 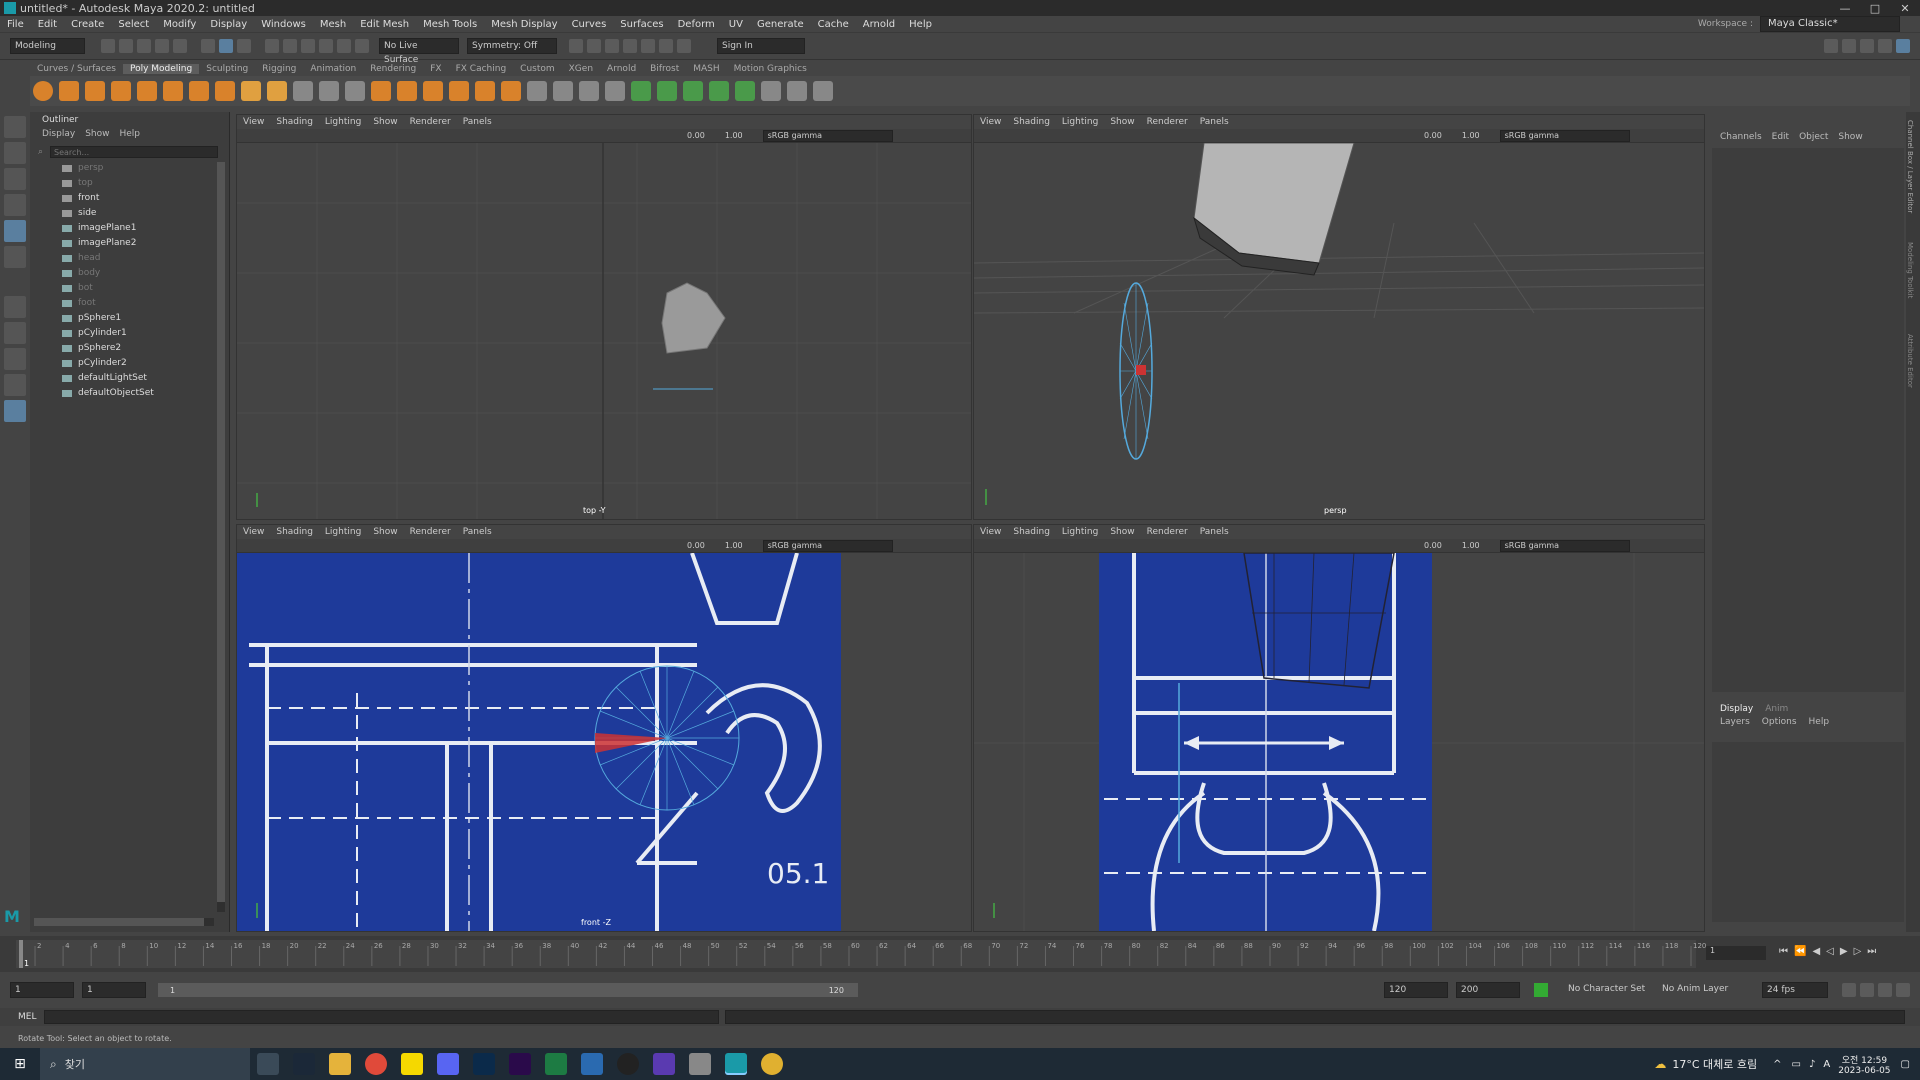 I want to click on app-icon, so click(x=592, y=1064).